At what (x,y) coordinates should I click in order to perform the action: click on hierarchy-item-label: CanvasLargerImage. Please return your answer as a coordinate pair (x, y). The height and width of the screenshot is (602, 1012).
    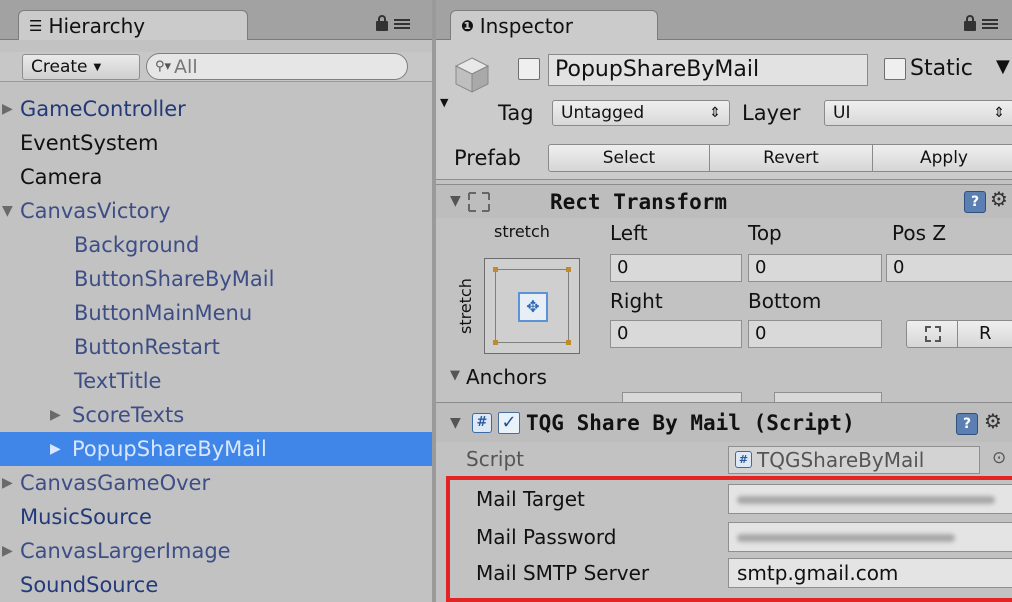
    Looking at the image, I should click on (125, 551).